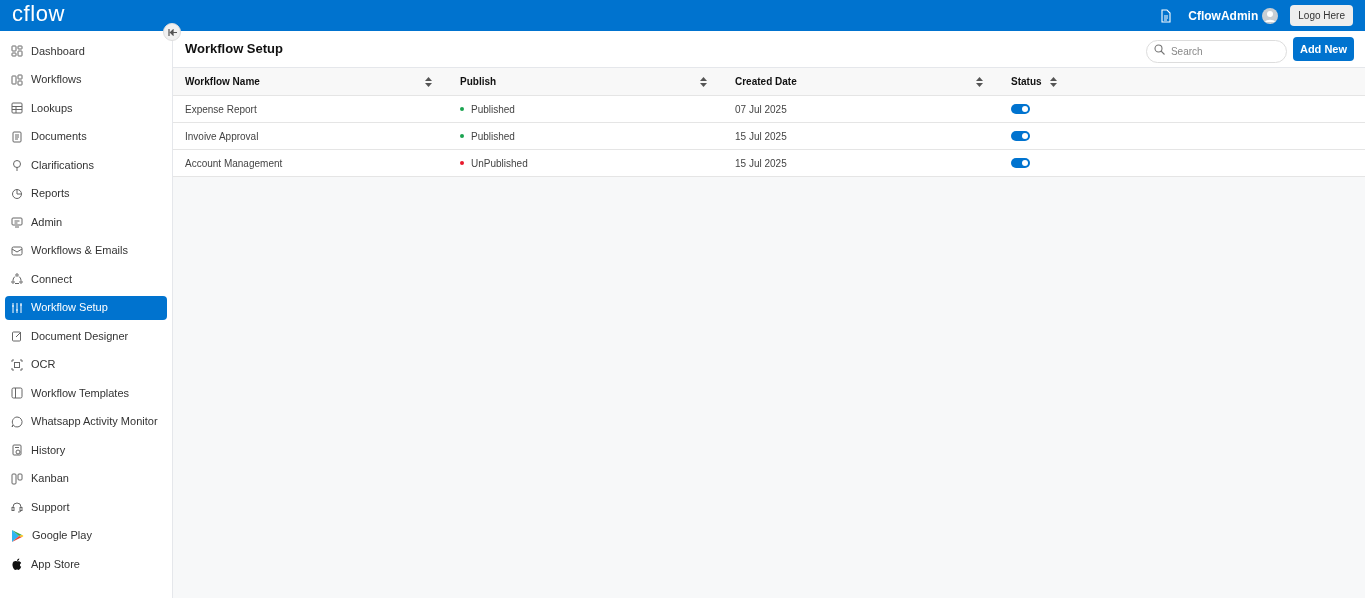  I want to click on column-header: Workflow Name, so click(310, 81).